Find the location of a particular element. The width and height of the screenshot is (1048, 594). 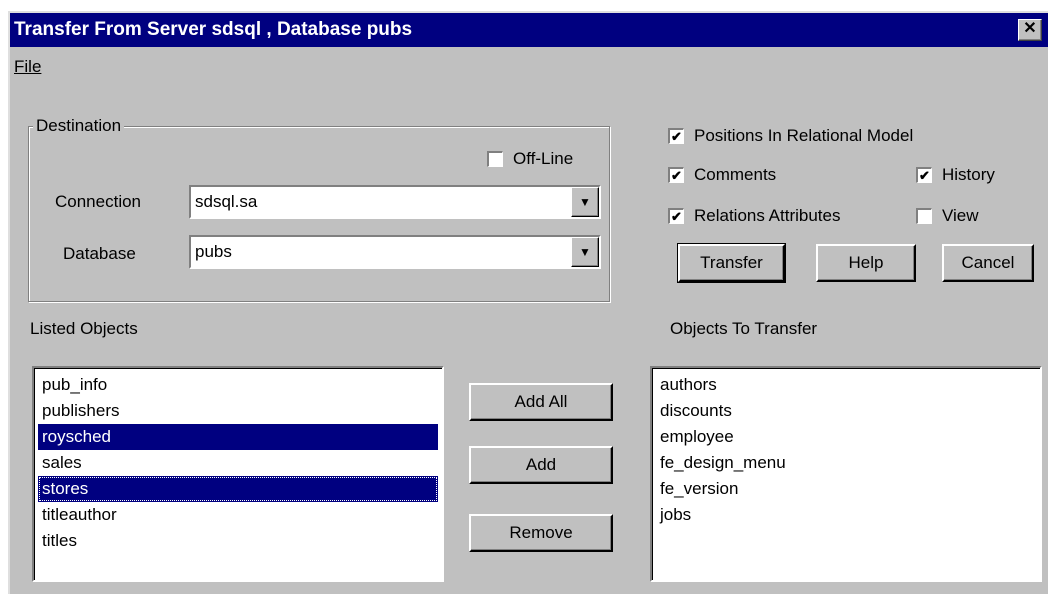

offline-checkbox-box is located at coordinates (495, 159).